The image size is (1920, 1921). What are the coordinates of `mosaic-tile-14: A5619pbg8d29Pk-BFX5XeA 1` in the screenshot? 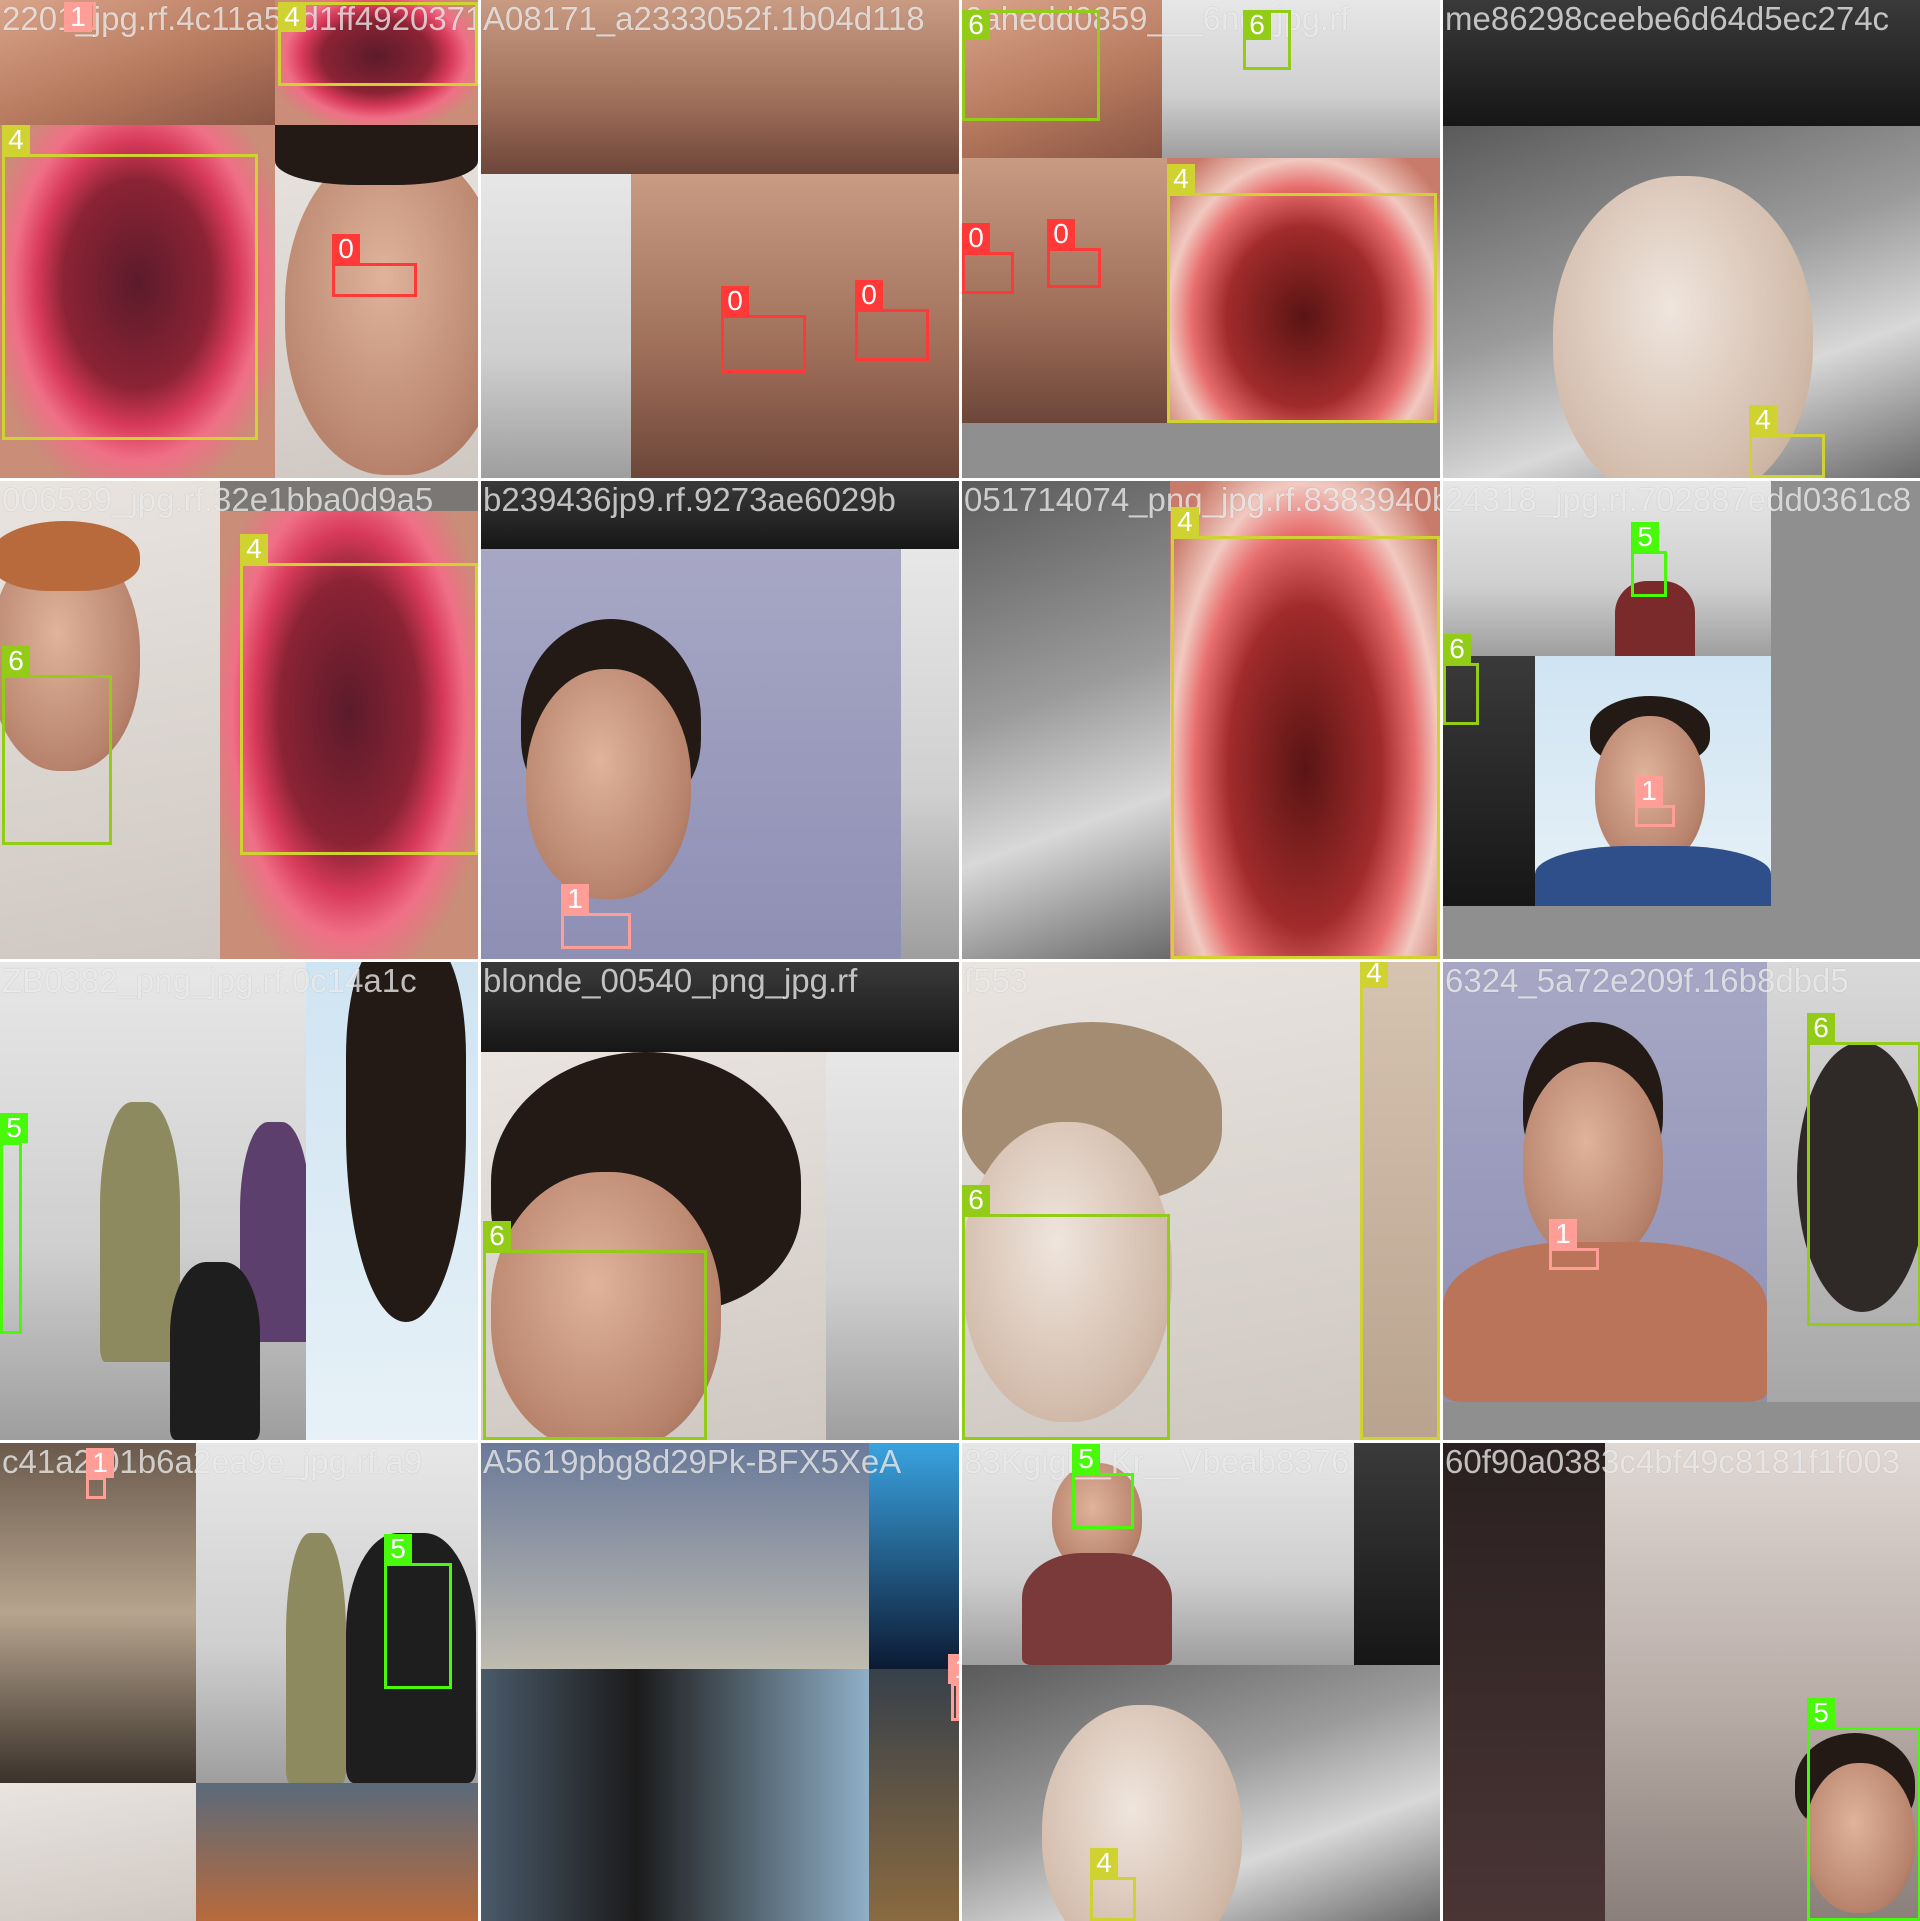 It's located at (720, 1682).